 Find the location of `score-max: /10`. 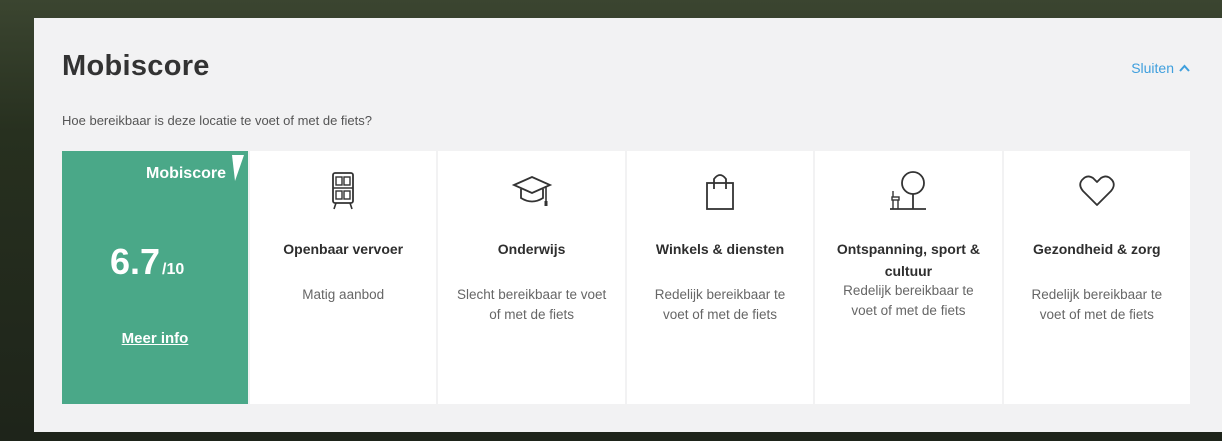

score-max: /10 is located at coordinates (173, 269).